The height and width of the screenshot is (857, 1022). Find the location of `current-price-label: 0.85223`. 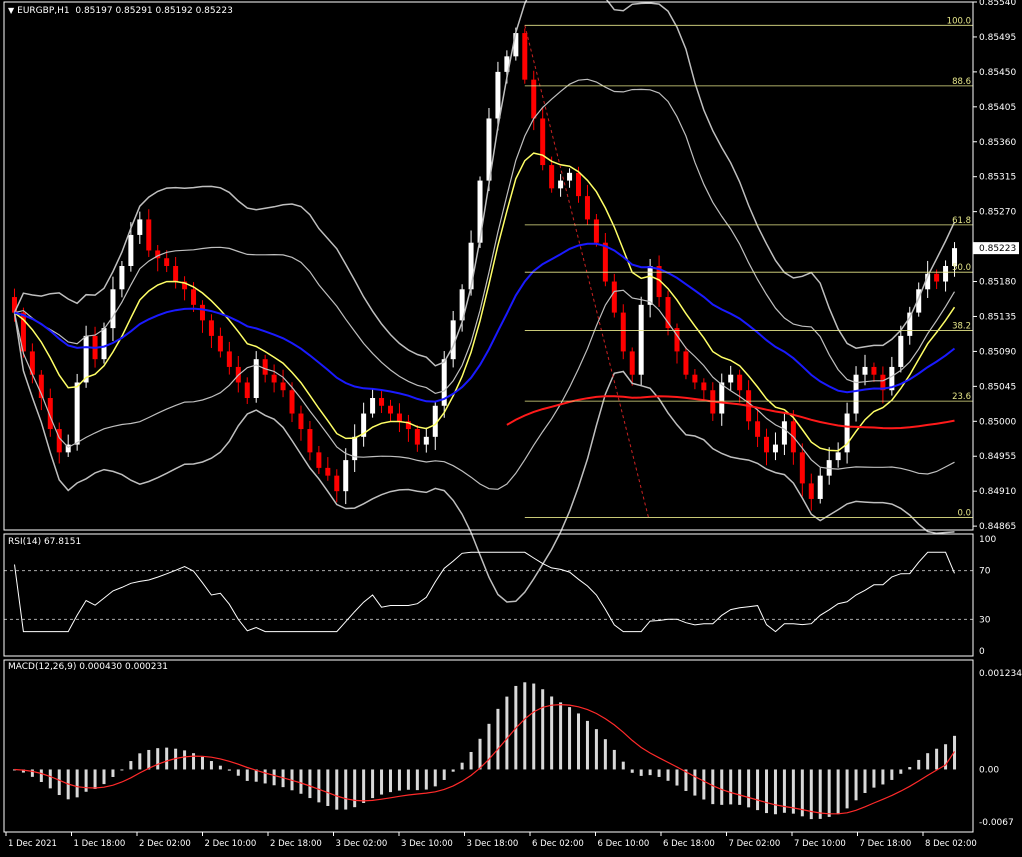

current-price-label: 0.85223 is located at coordinates (997, 249).